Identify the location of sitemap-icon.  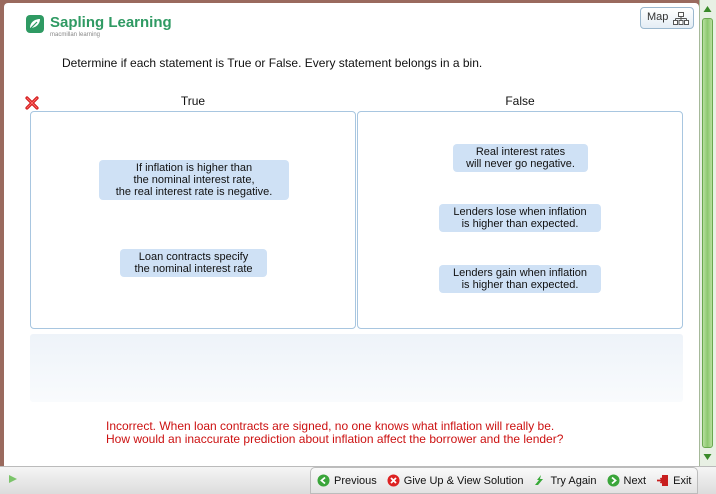
(681, 18).